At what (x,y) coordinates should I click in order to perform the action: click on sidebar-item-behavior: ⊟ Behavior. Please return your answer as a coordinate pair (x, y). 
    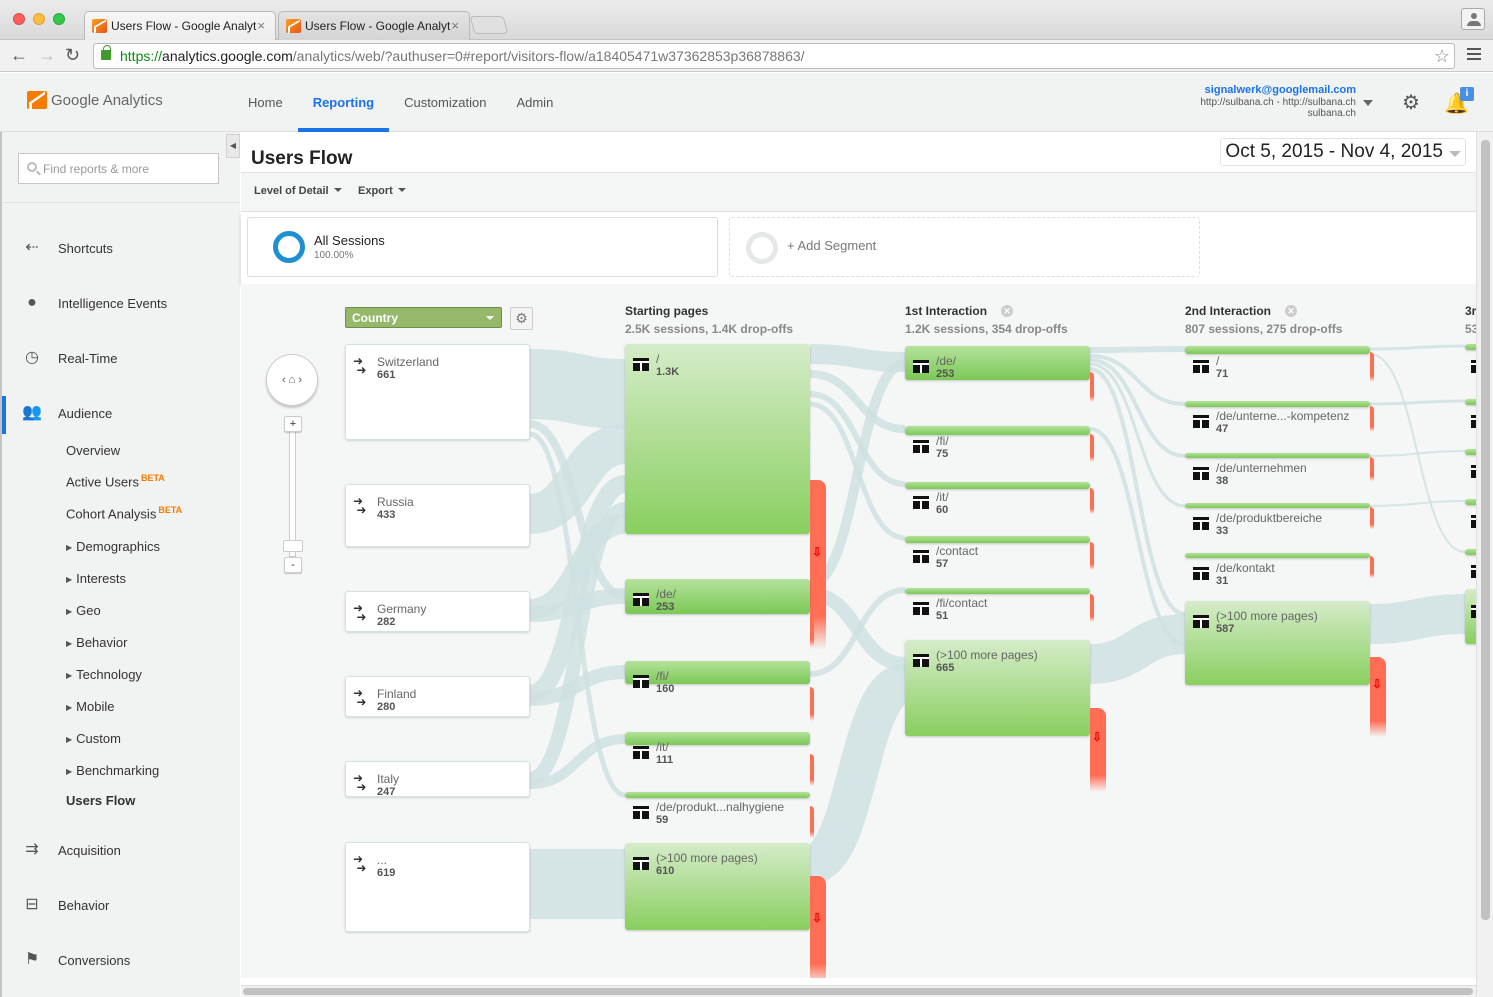
    Looking at the image, I should click on (64, 905).